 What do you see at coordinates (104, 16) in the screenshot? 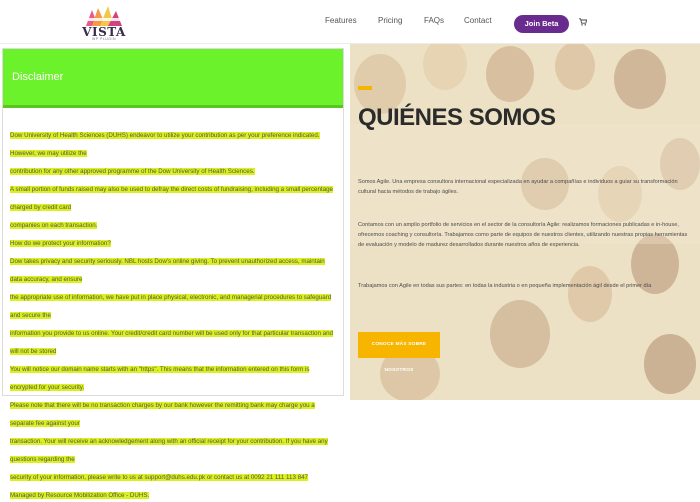
I see `logo-mark-icon` at bounding box center [104, 16].